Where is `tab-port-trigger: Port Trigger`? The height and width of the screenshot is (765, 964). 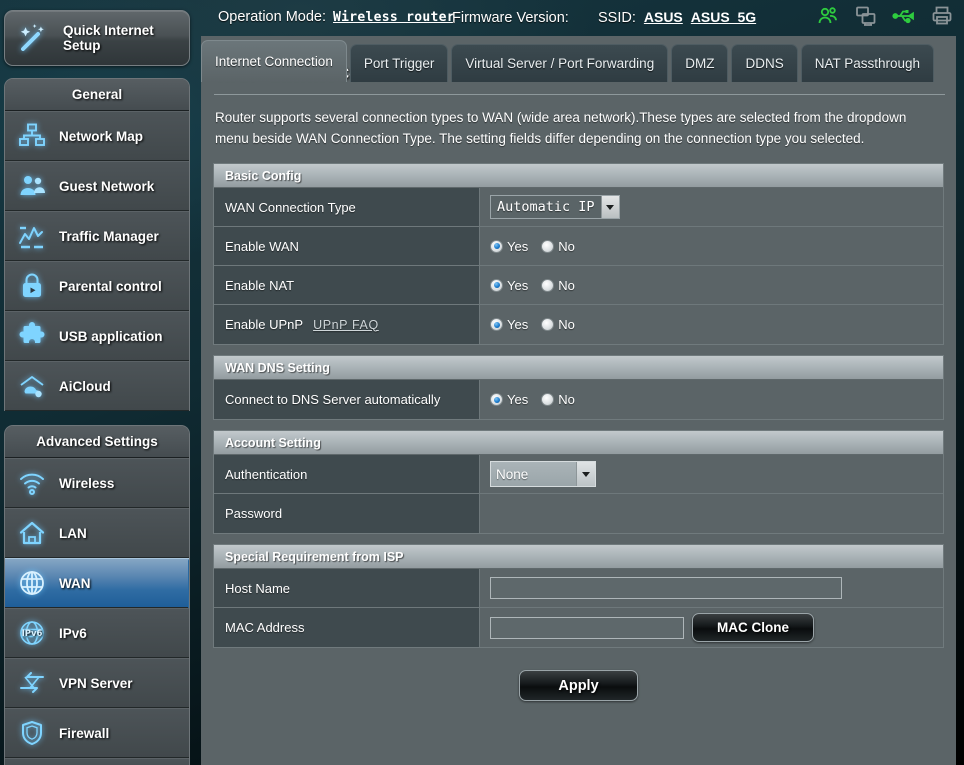 tab-port-trigger: Port Trigger is located at coordinates (399, 63).